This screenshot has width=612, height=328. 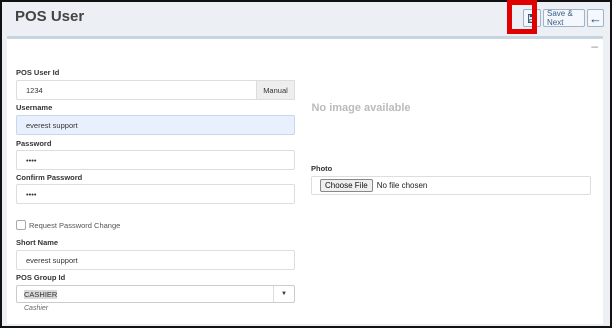 What do you see at coordinates (594, 46) in the screenshot?
I see `minus-icon: –` at bounding box center [594, 46].